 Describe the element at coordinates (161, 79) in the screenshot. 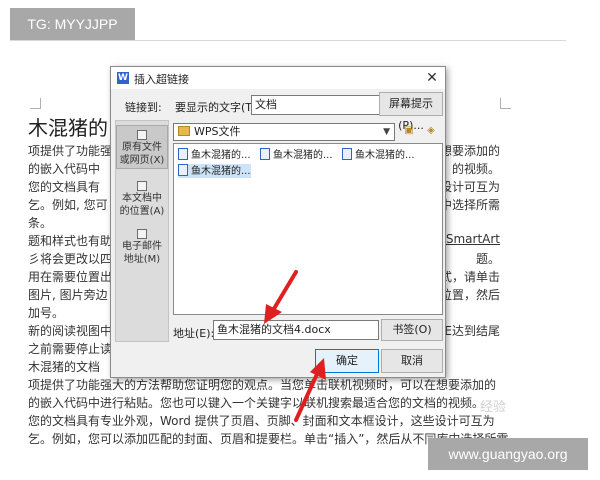

I see `dialog-title: 插入超链接` at that location.